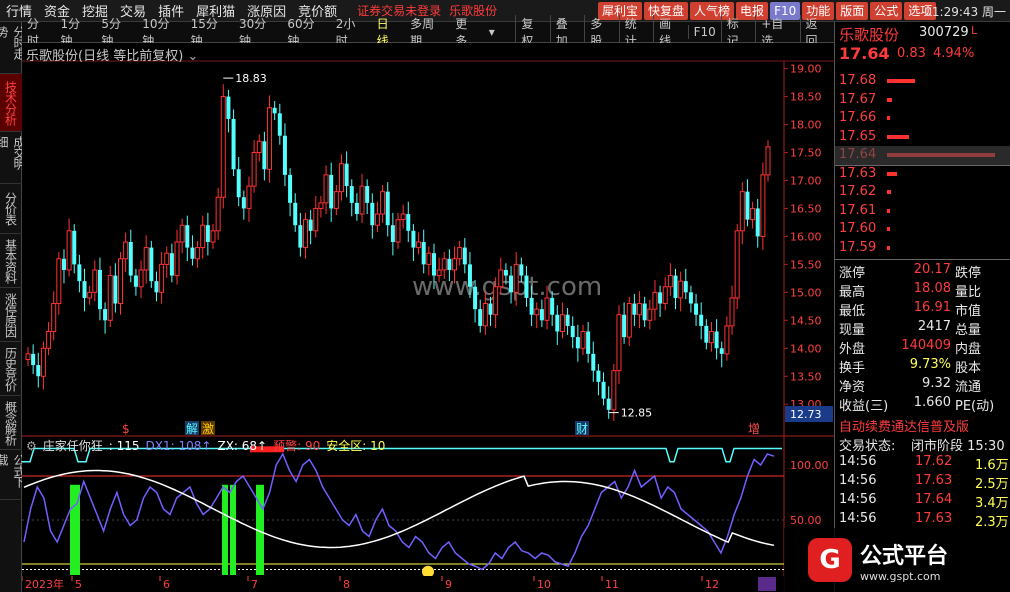  I want to click on left-tab-5: 涨停原因, so click(11, 315).